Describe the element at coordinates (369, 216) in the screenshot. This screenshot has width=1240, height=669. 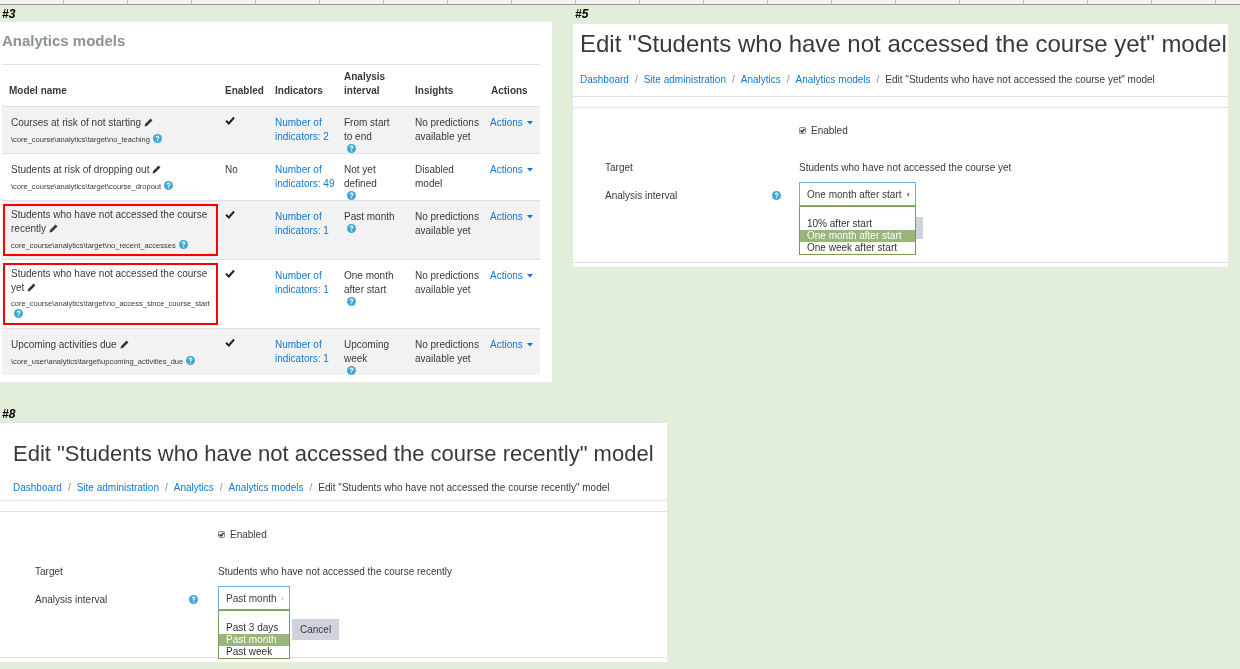
I see `interval-text: Past month` at that location.